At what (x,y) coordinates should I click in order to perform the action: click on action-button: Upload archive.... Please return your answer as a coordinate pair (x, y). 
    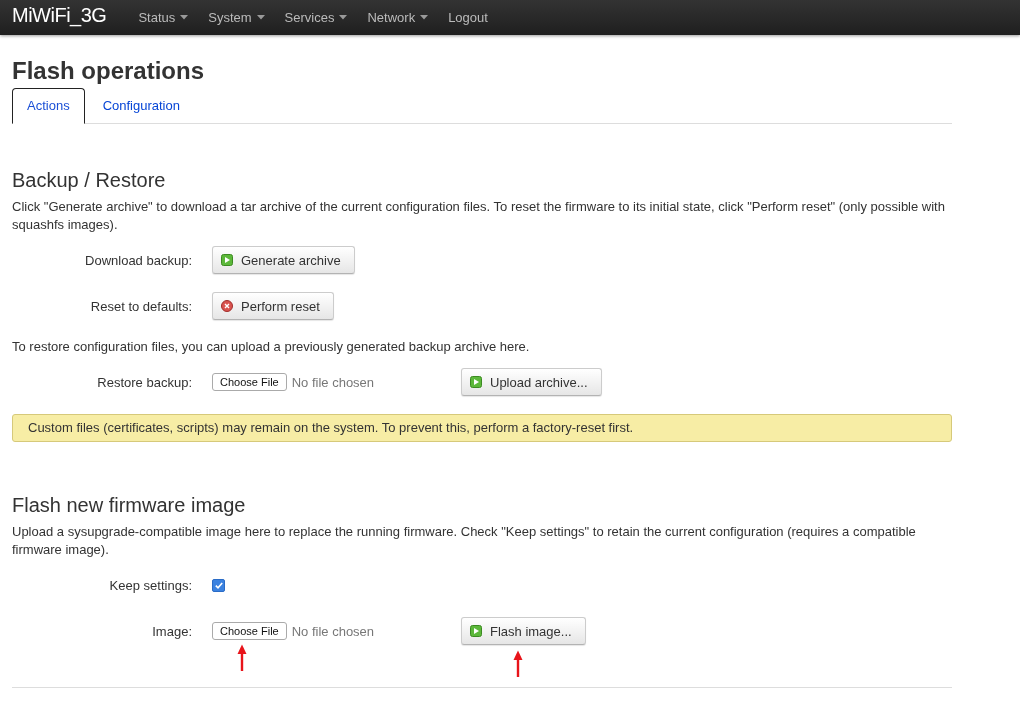
    Looking at the image, I should click on (531, 382).